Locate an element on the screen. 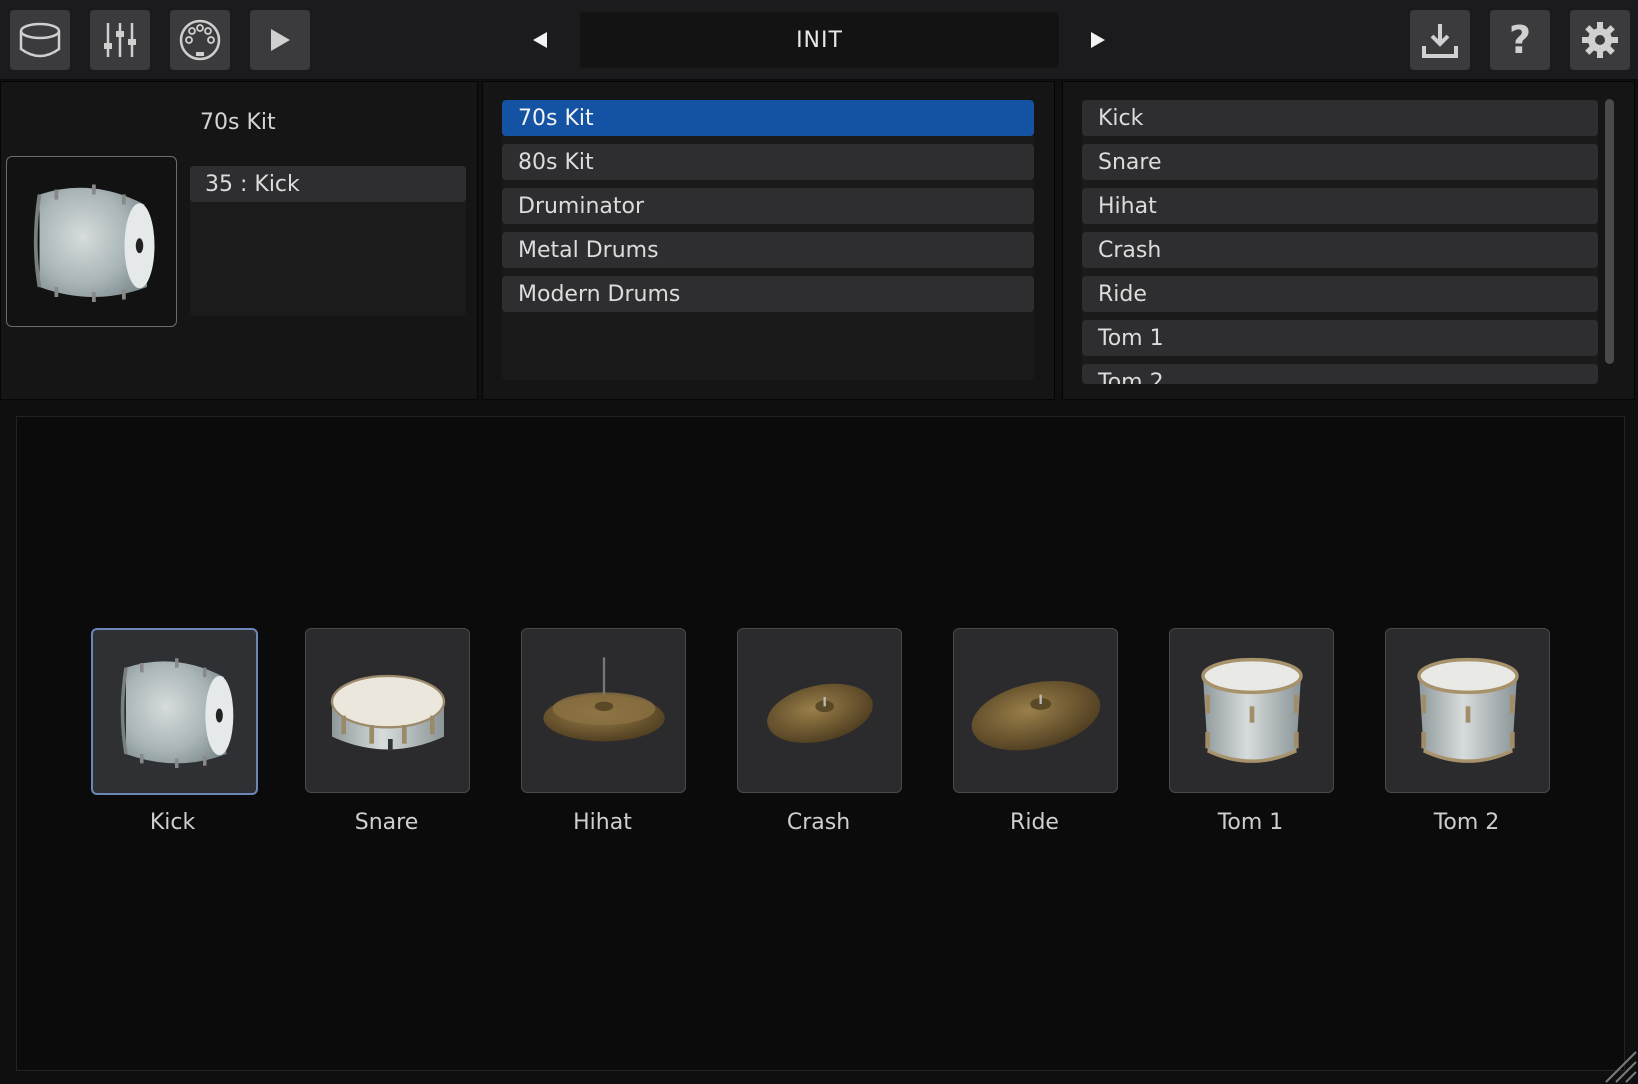  play-button is located at coordinates (280, 40).